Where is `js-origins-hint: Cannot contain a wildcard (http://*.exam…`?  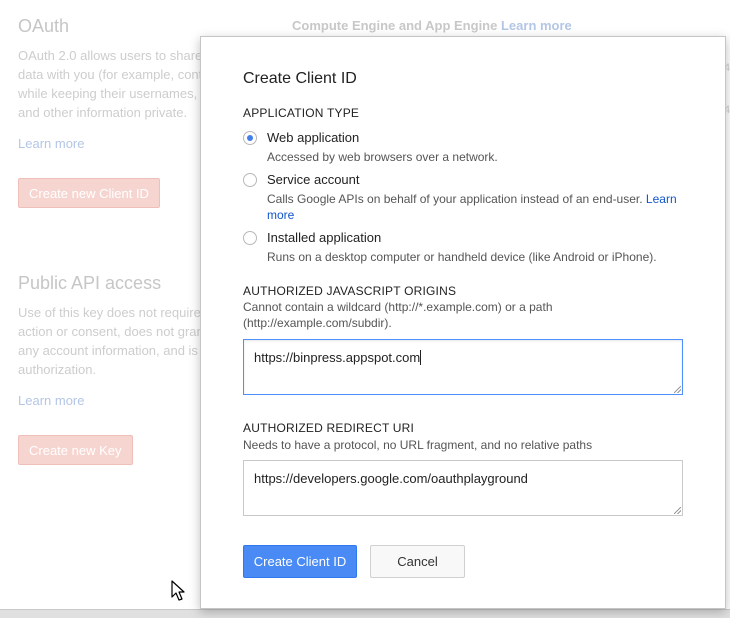 js-origins-hint: Cannot contain a wildcard (http://*.exam… is located at coordinates (398, 315).